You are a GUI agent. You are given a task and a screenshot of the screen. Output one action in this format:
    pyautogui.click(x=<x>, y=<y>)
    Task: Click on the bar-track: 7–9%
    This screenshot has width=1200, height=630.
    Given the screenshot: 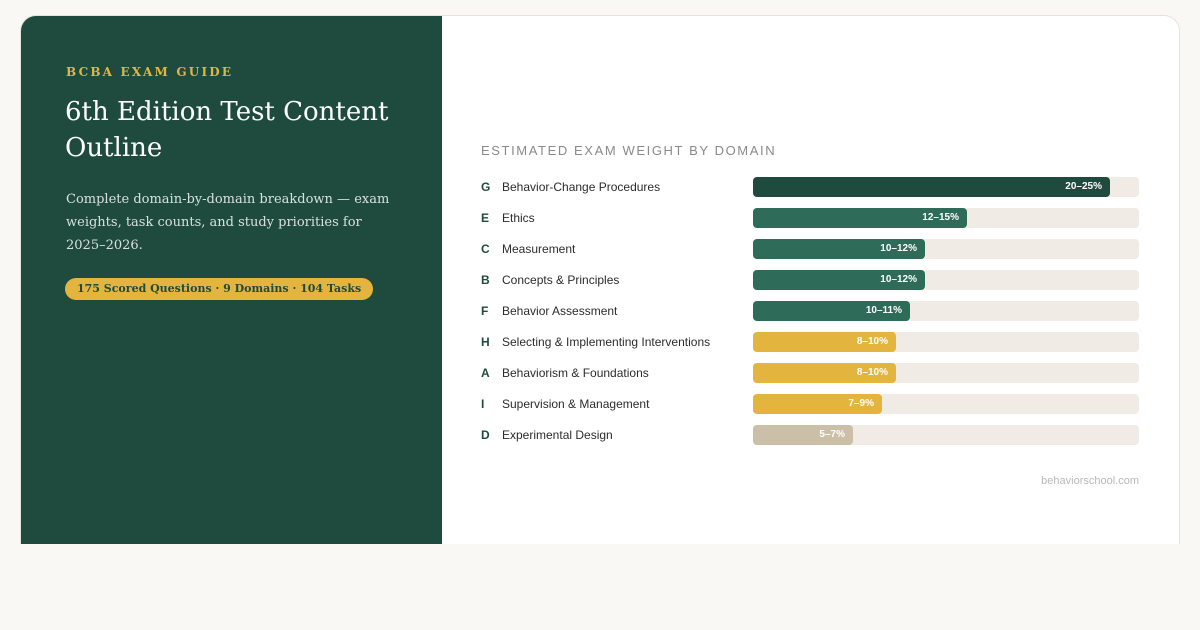 What is the action you would take?
    pyautogui.click(x=946, y=404)
    